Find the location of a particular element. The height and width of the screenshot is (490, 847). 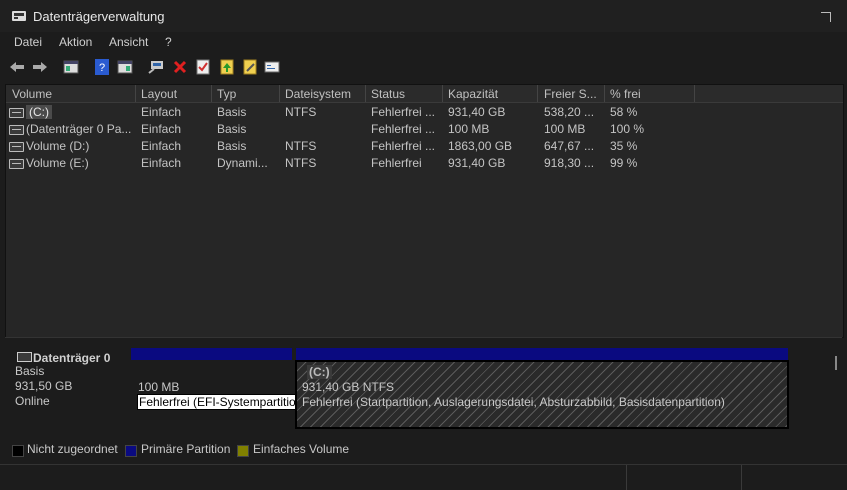

column-header-typ: Typ is located at coordinates (226, 94).